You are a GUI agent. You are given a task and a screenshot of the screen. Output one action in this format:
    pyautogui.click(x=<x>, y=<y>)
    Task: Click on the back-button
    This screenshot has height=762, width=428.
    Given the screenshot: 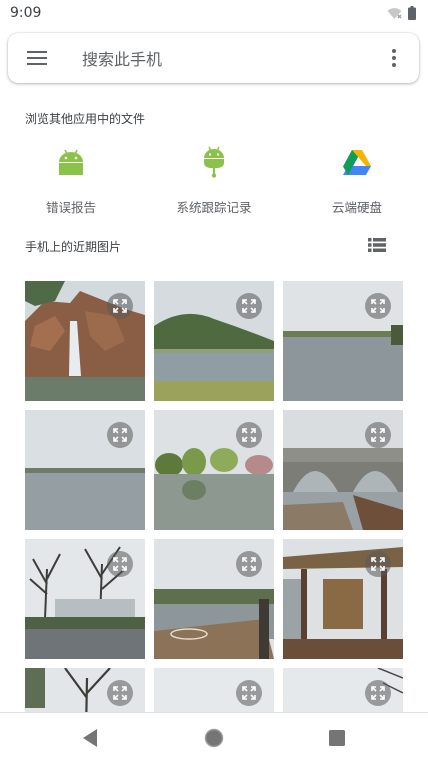 What is the action you would take?
    pyautogui.click(x=90, y=737)
    